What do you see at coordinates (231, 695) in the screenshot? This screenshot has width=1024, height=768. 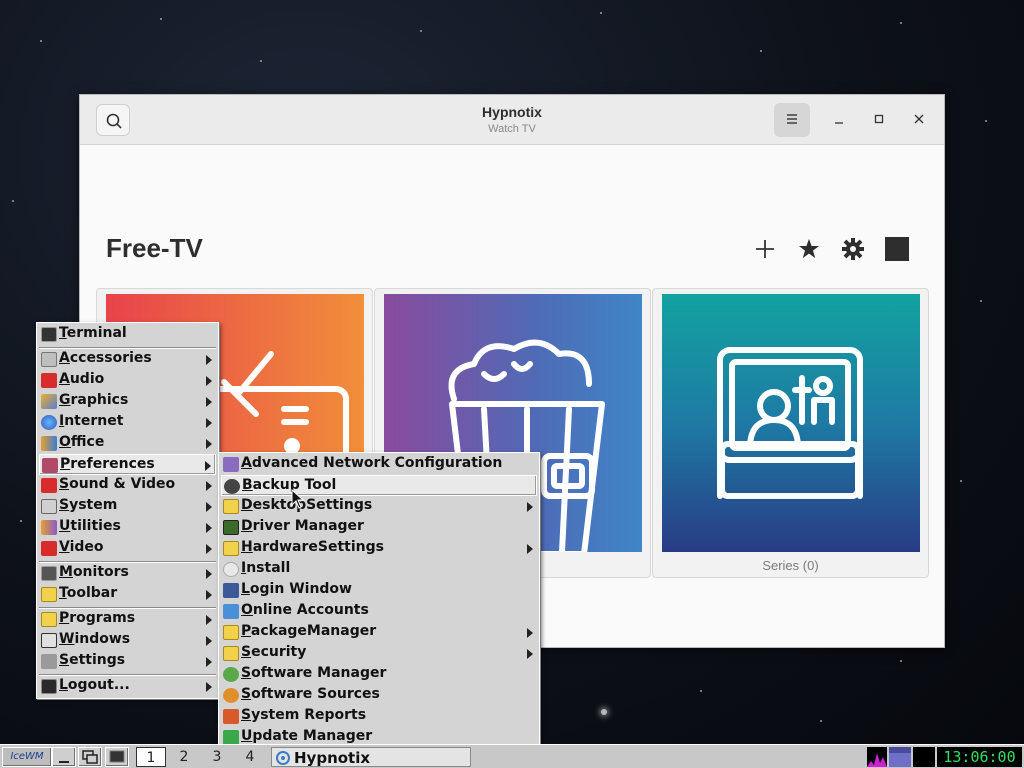 I see `sources-icon` at bounding box center [231, 695].